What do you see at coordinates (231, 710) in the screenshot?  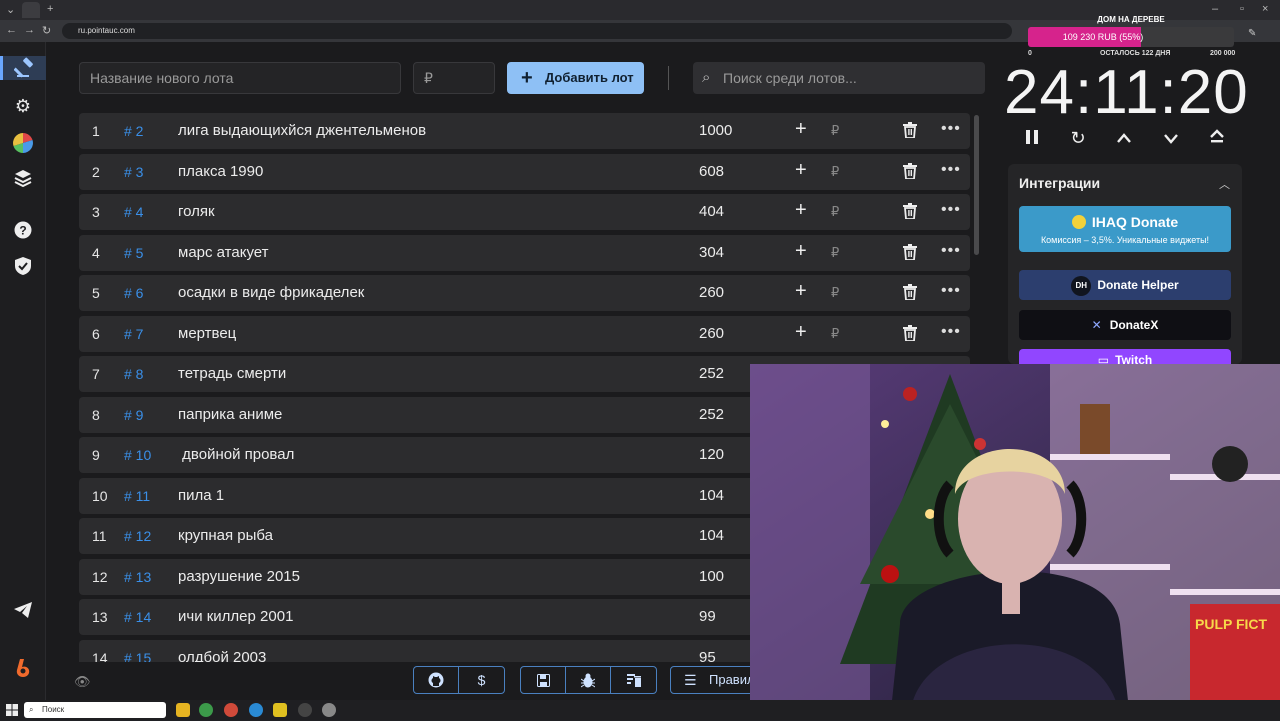 I see `browser-icon` at bounding box center [231, 710].